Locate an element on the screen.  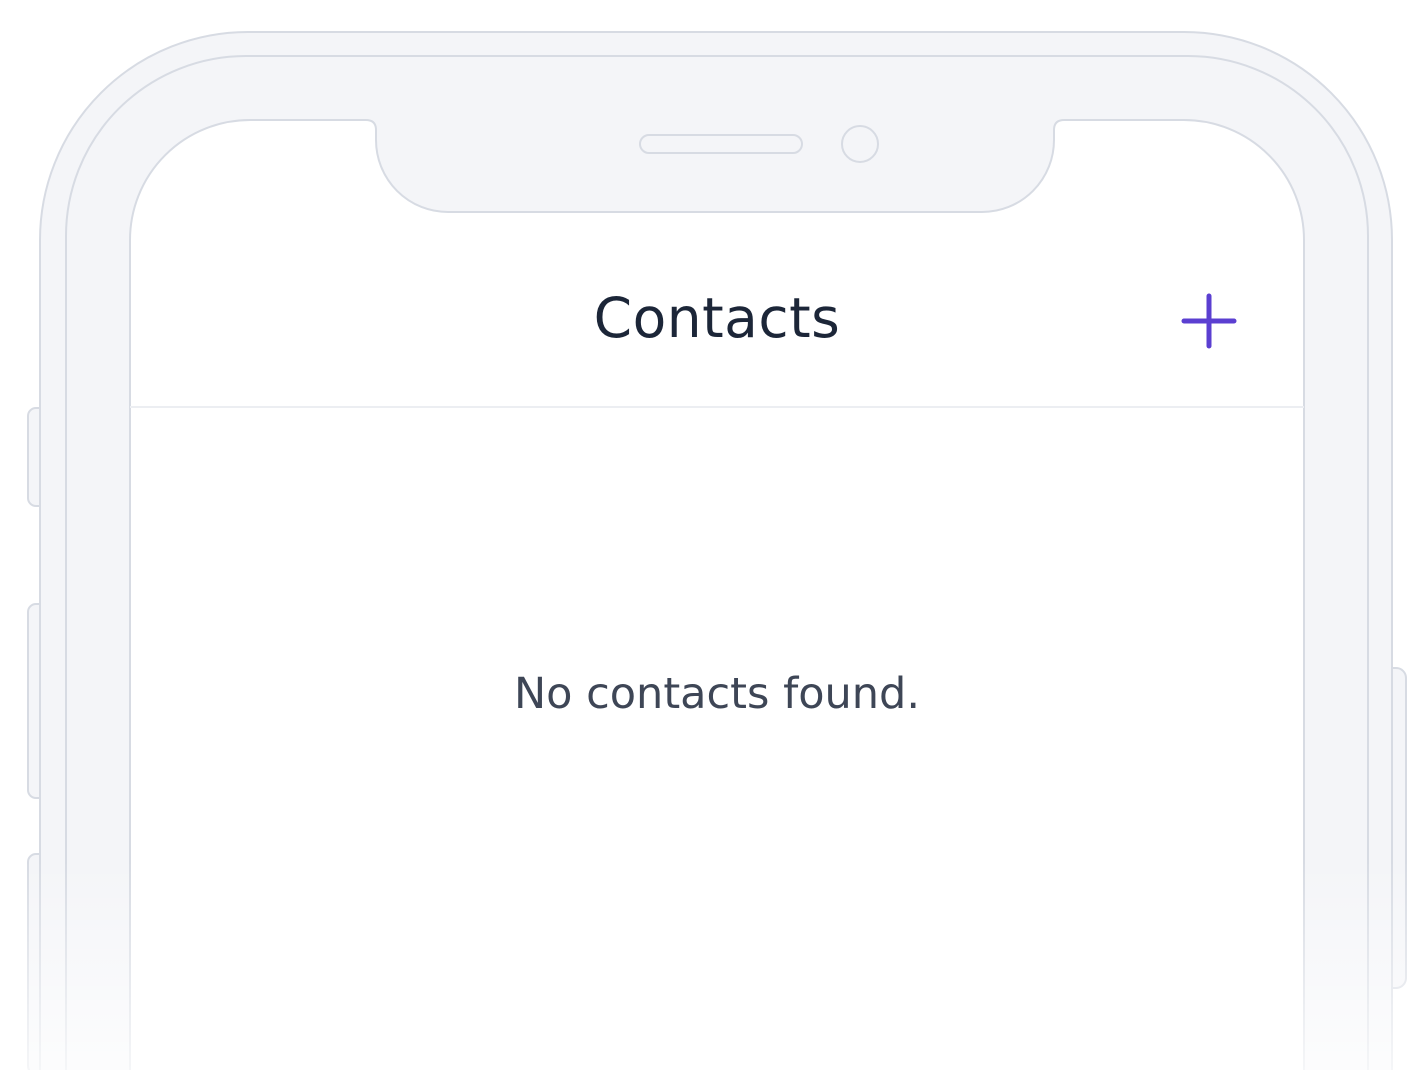
plus-icon is located at coordinates (1209, 321).